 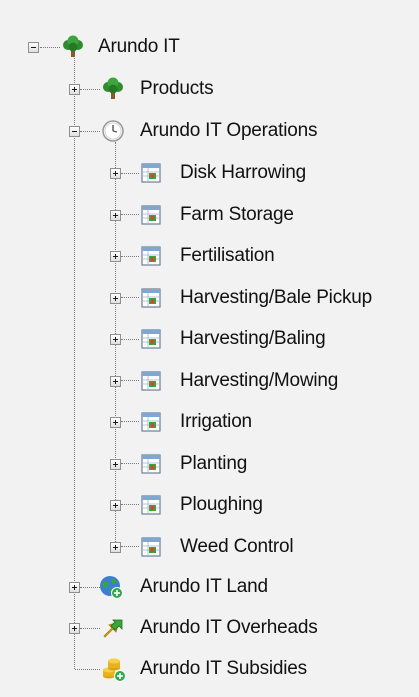 I want to click on tree-node-label: Arundo IT, so click(x=139, y=47).